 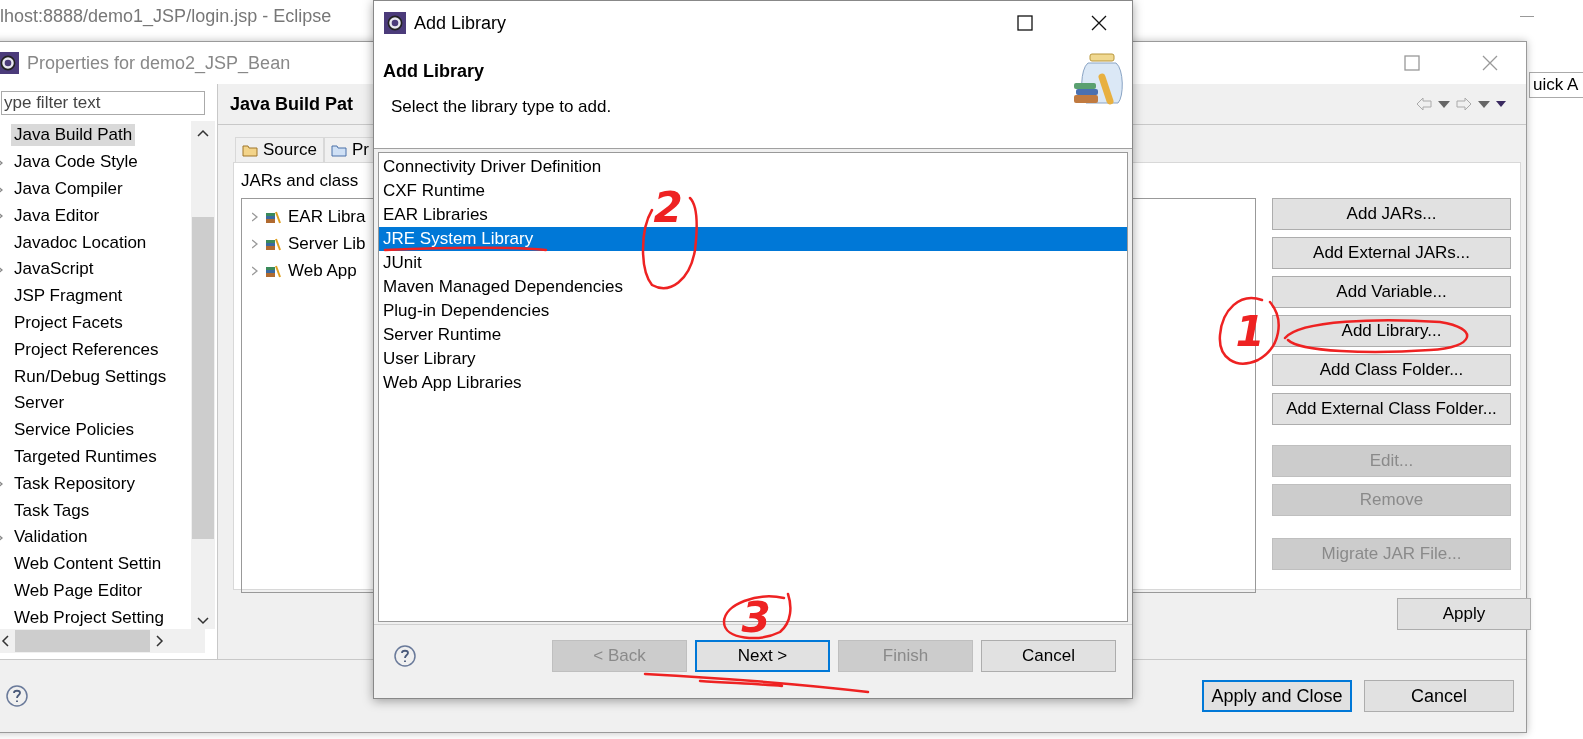 I want to click on tree-item: Web App, so click(x=322, y=270).